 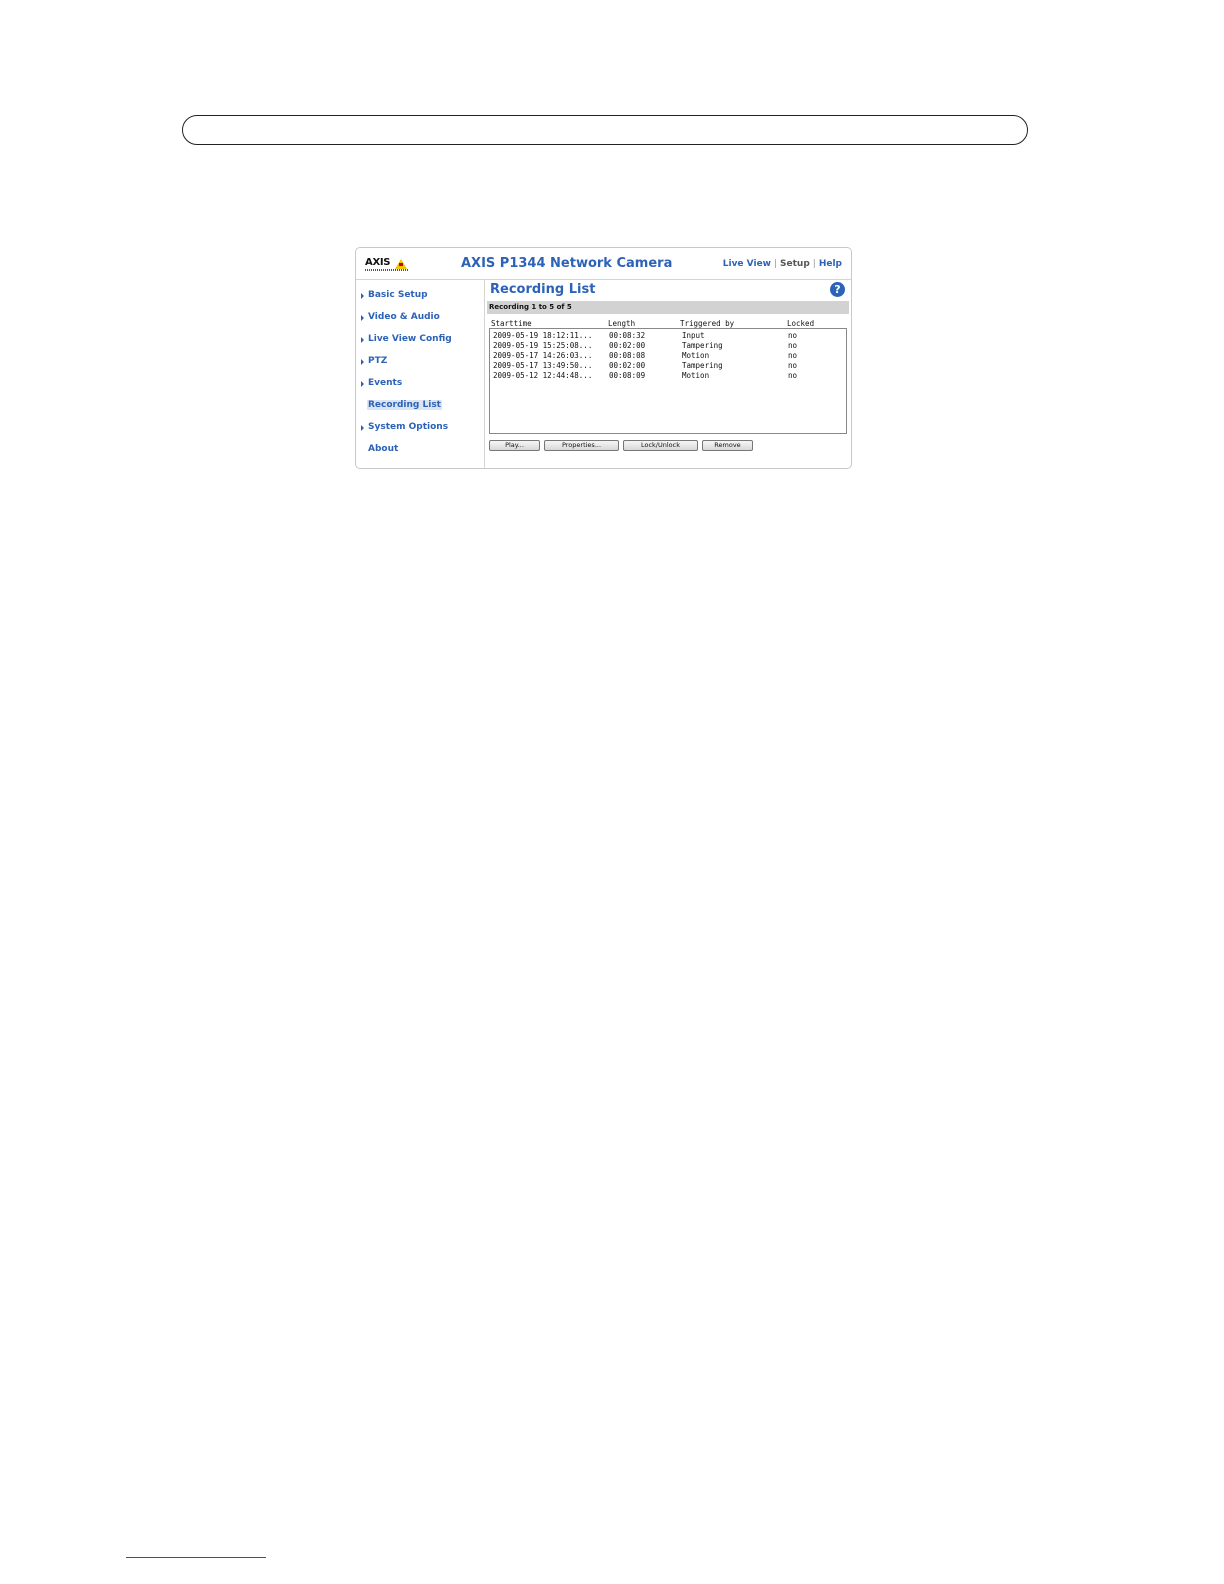 What do you see at coordinates (196, 1557) in the screenshot?
I see `footer-link-underline` at bounding box center [196, 1557].